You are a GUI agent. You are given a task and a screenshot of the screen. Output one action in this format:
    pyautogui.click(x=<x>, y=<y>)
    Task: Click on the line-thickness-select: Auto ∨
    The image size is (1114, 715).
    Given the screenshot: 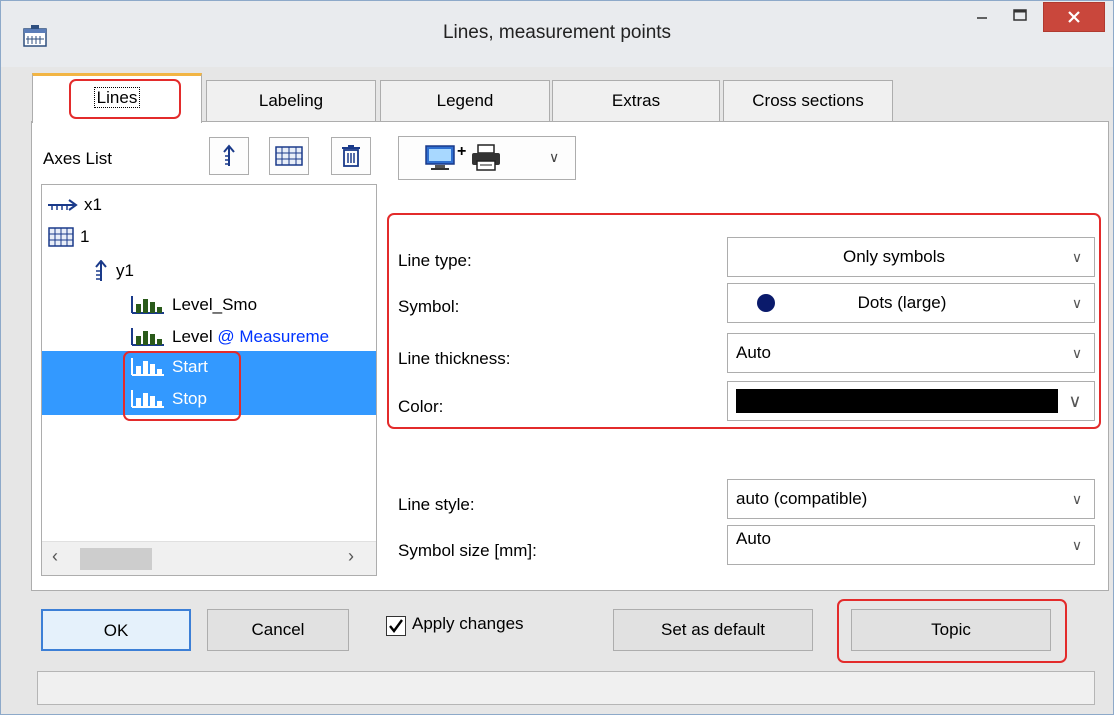 What is the action you would take?
    pyautogui.click(x=911, y=353)
    